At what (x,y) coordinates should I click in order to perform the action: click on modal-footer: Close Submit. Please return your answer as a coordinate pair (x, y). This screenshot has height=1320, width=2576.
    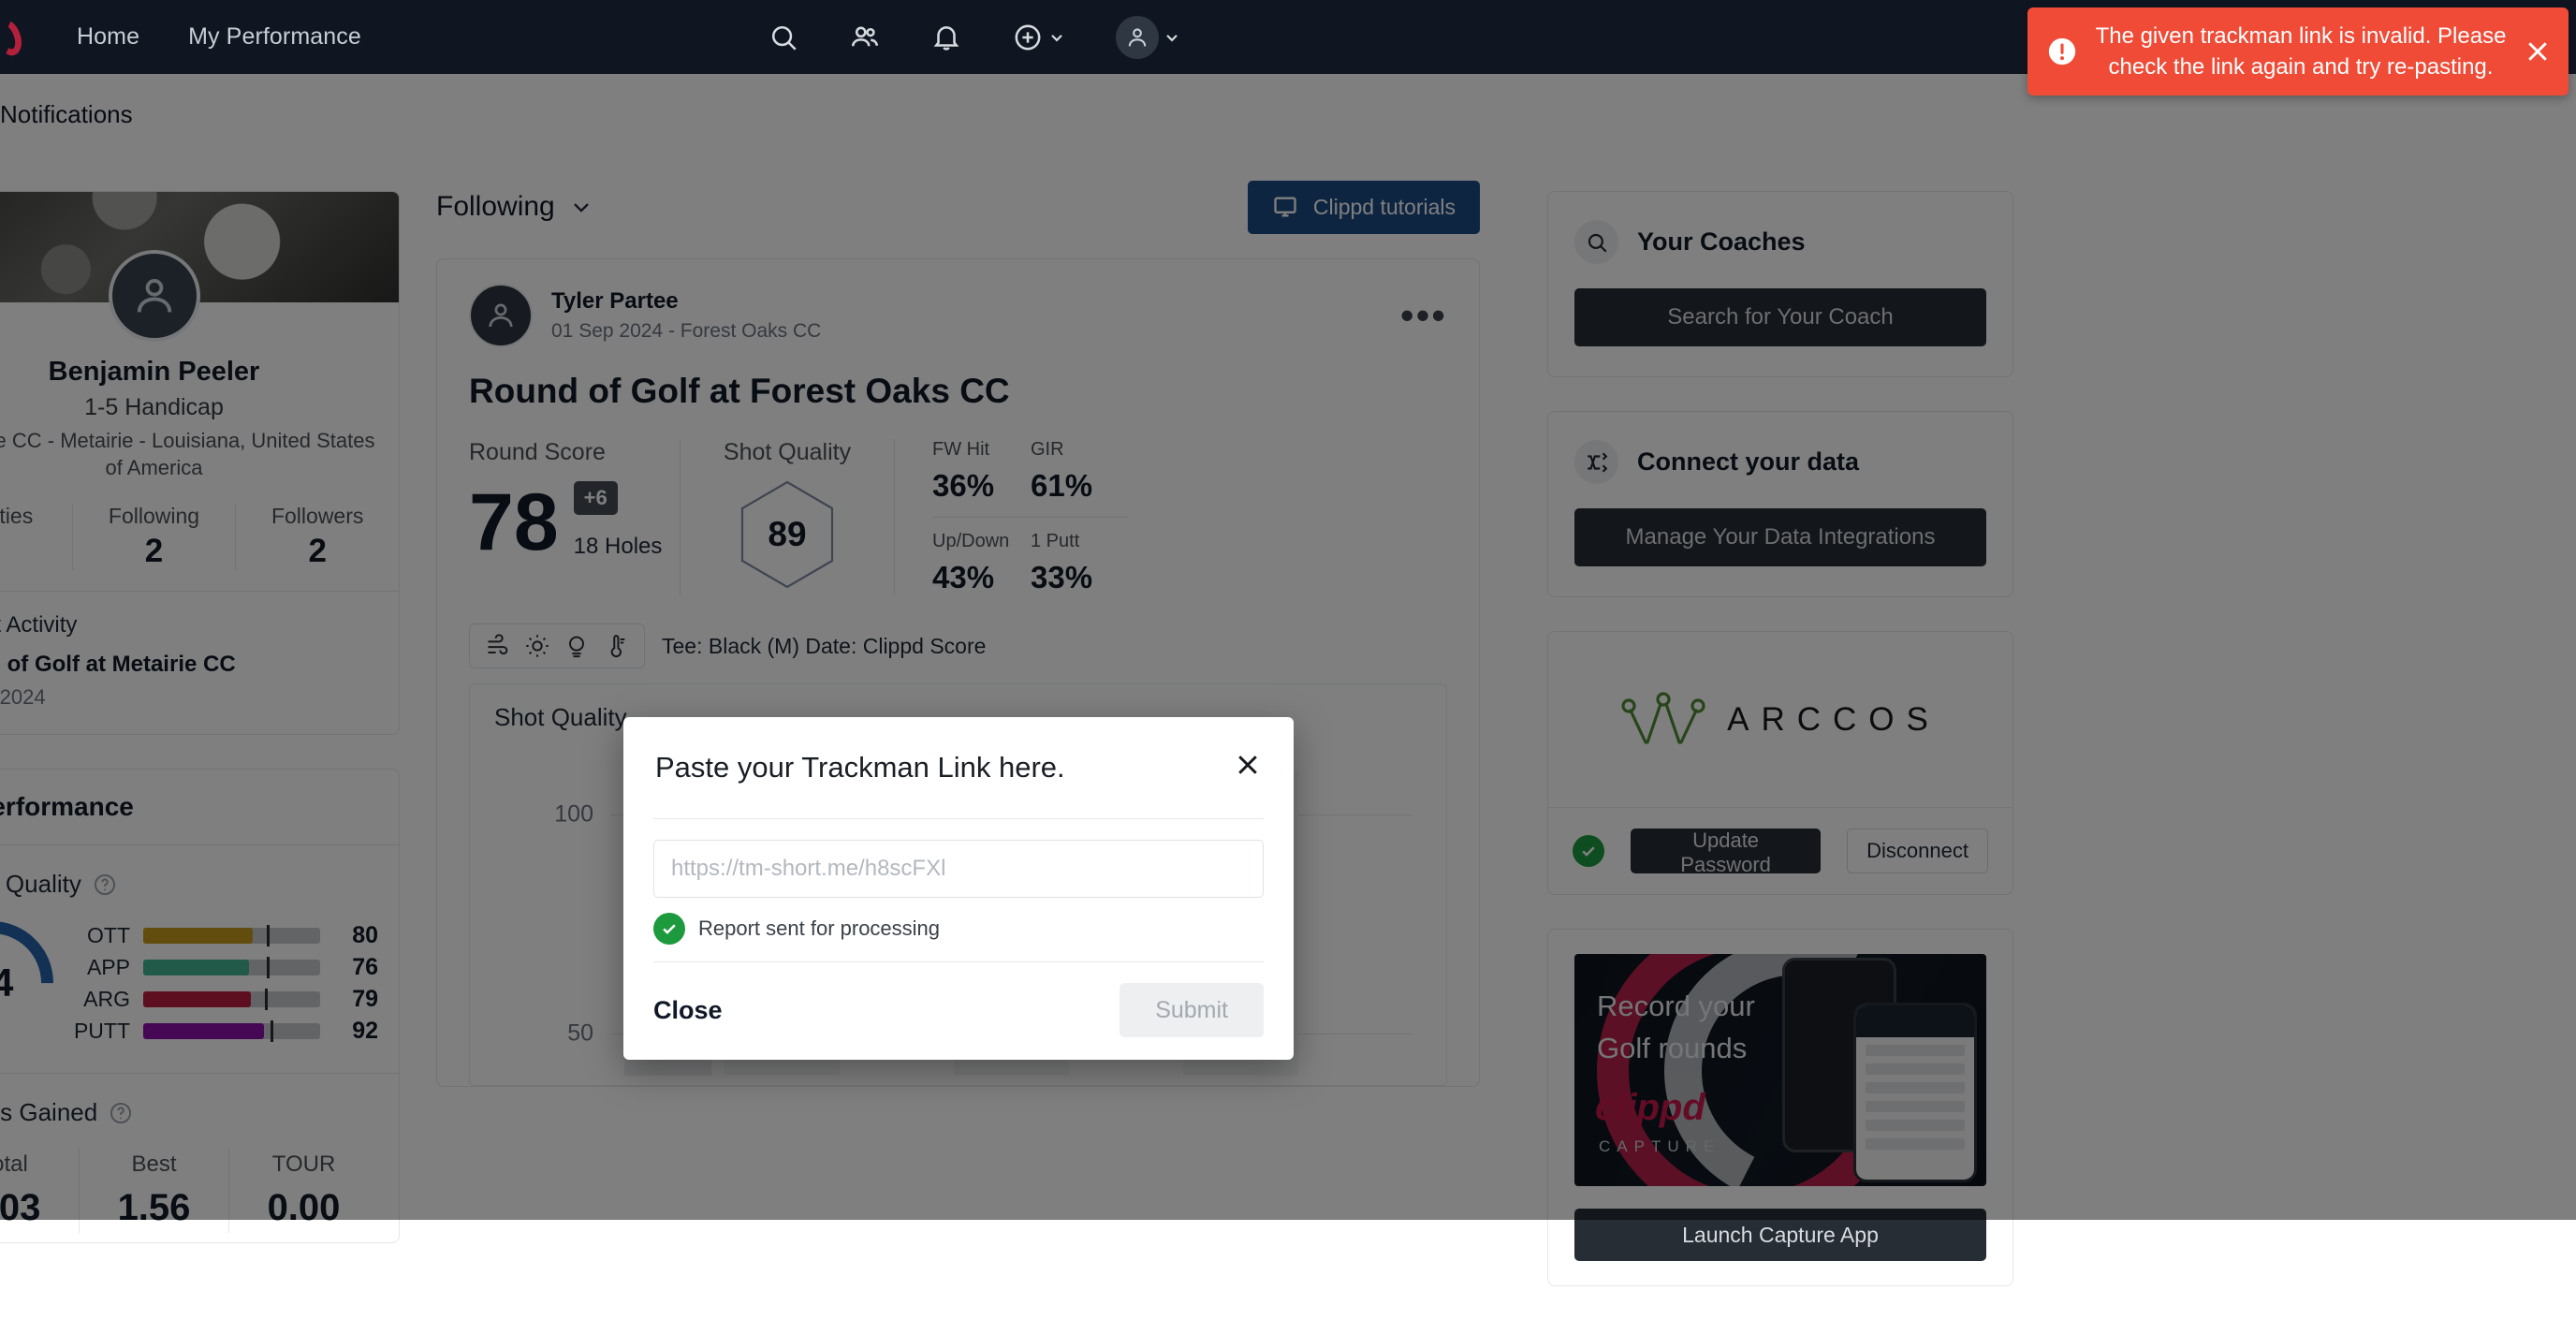
    Looking at the image, I should click on (958, 999).